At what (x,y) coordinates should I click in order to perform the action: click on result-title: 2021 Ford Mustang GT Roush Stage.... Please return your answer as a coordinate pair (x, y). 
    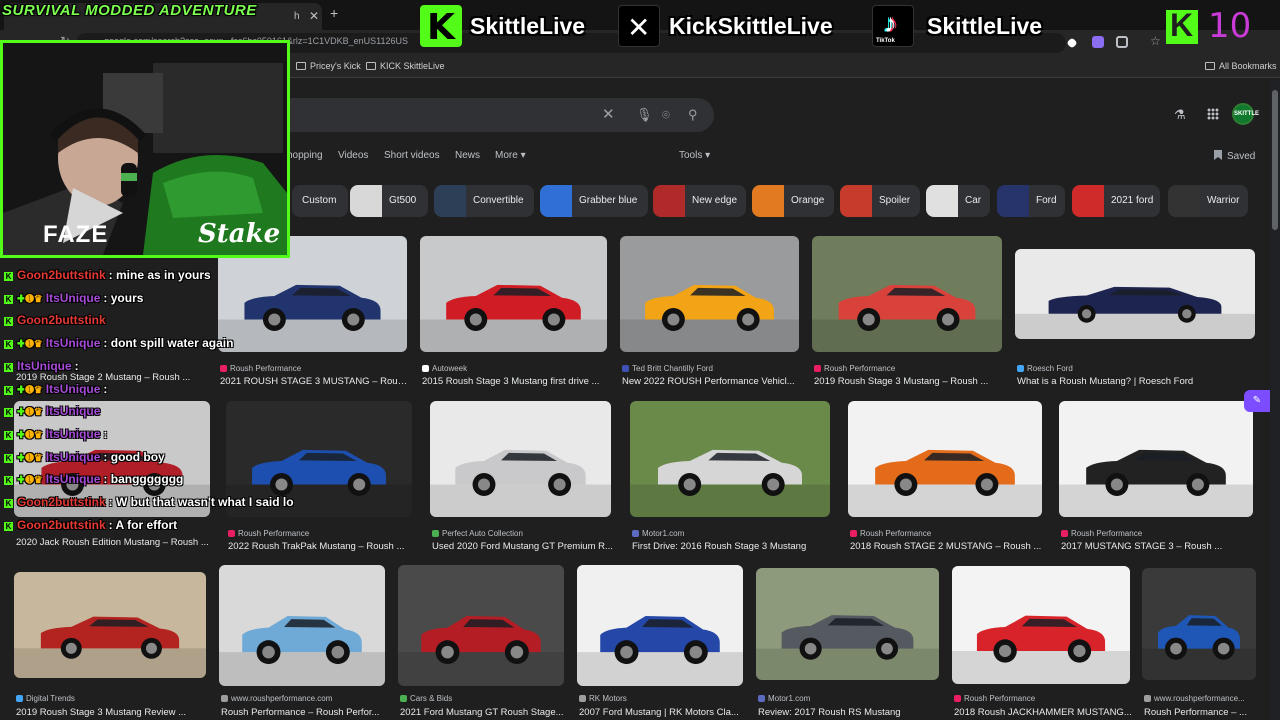
    Looking at the image, I should click on (493, 712).